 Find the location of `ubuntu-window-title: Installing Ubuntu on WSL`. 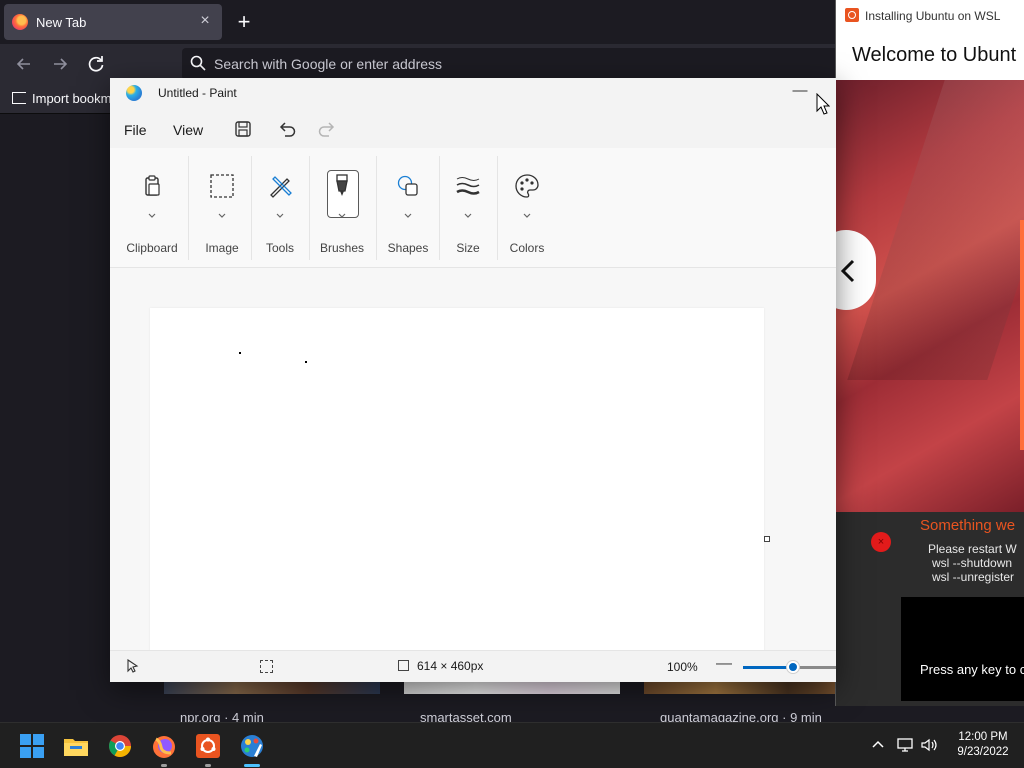

ubuntu-window-title: Installing Ubuntu on WSL is located at coordinates (933, 16).